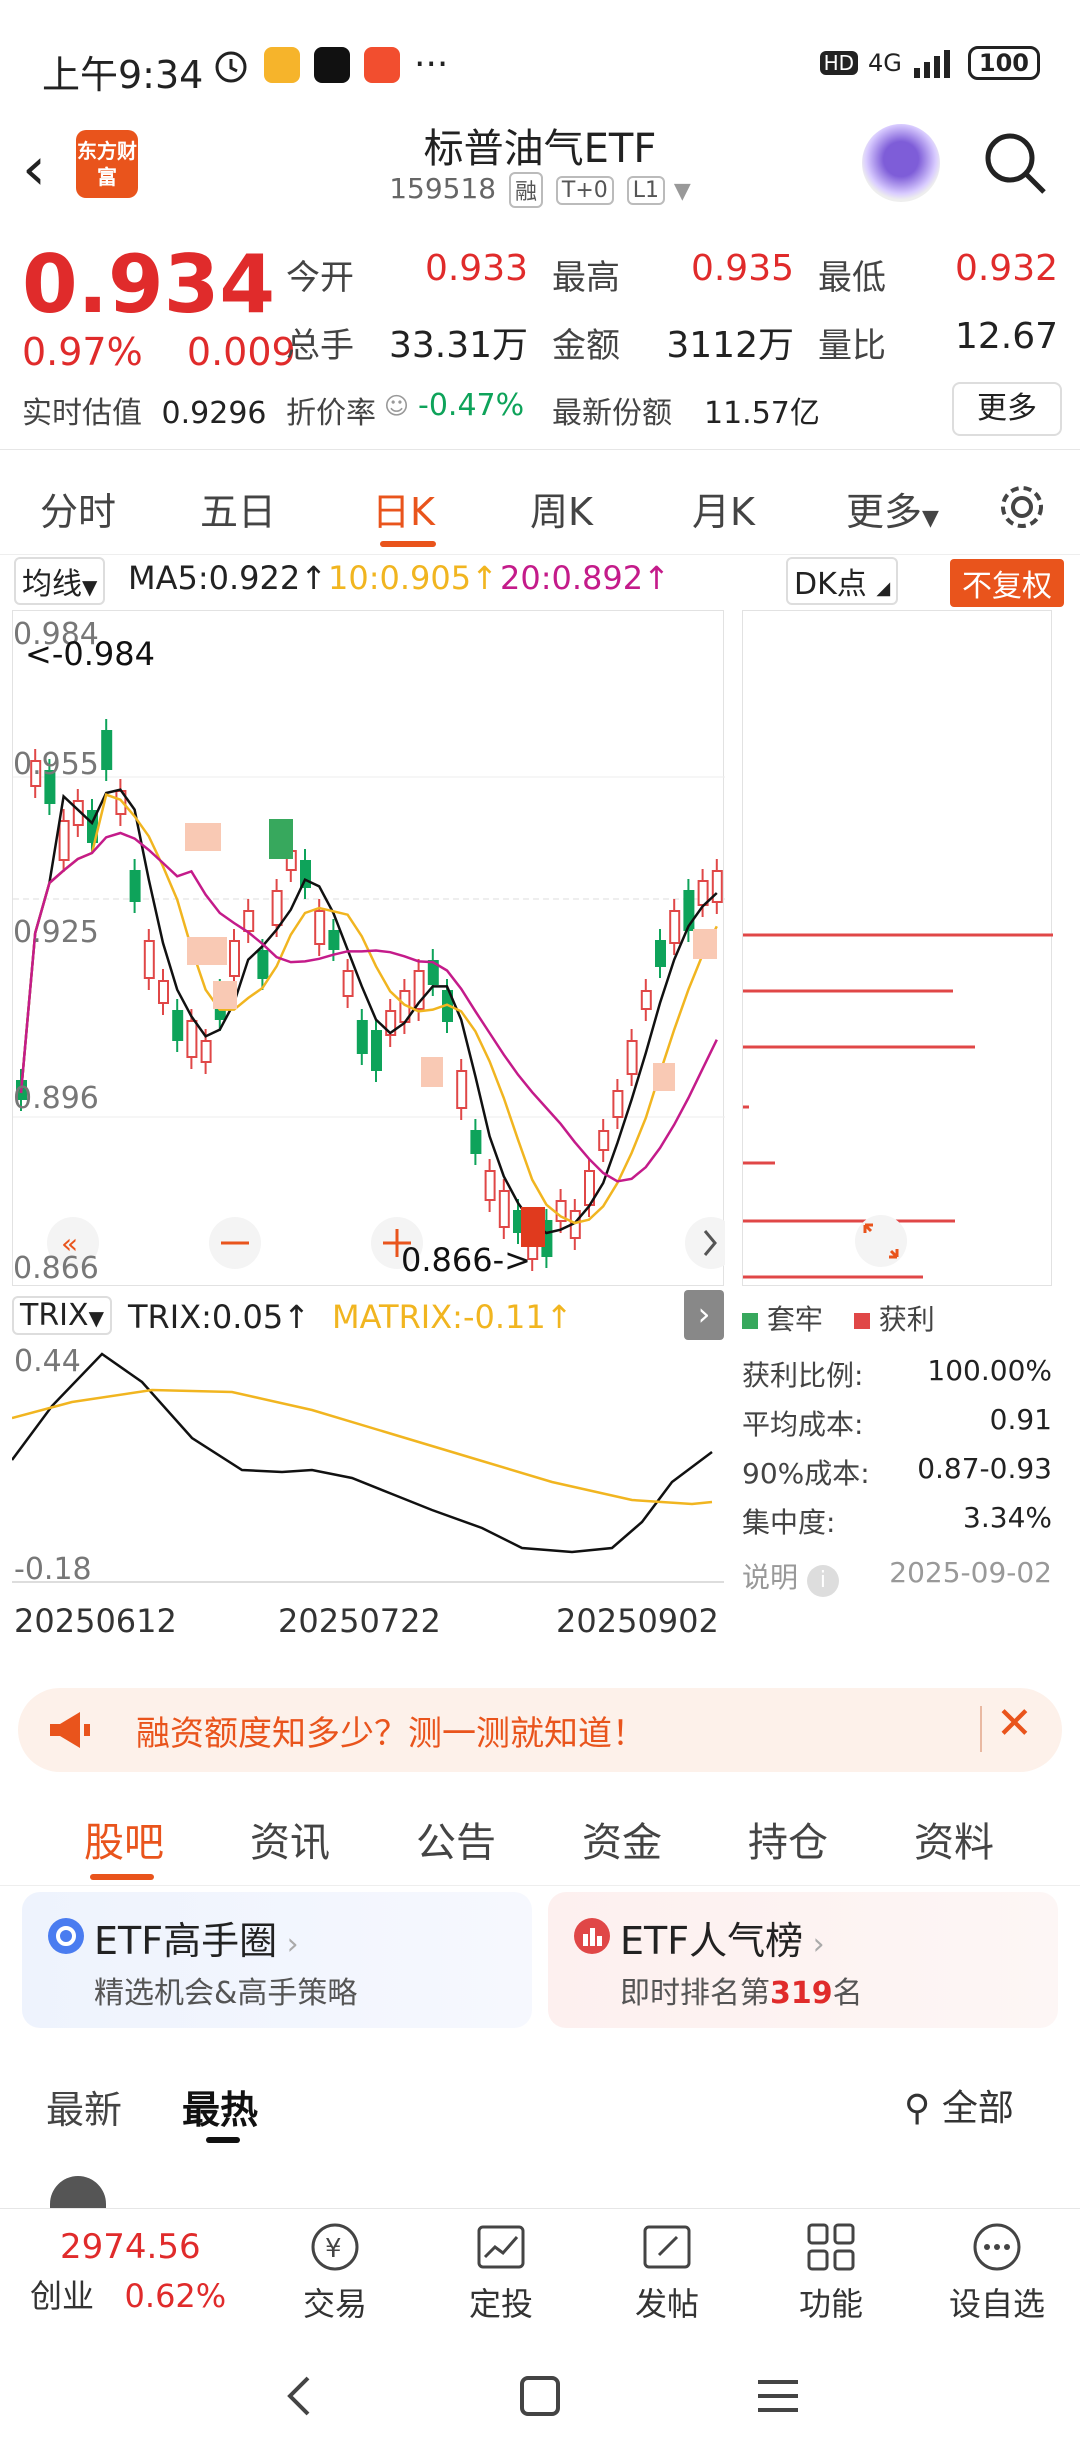 The image size is (1080, 2460). I want to click on tab-more: 更多▼, so click(892, 508).